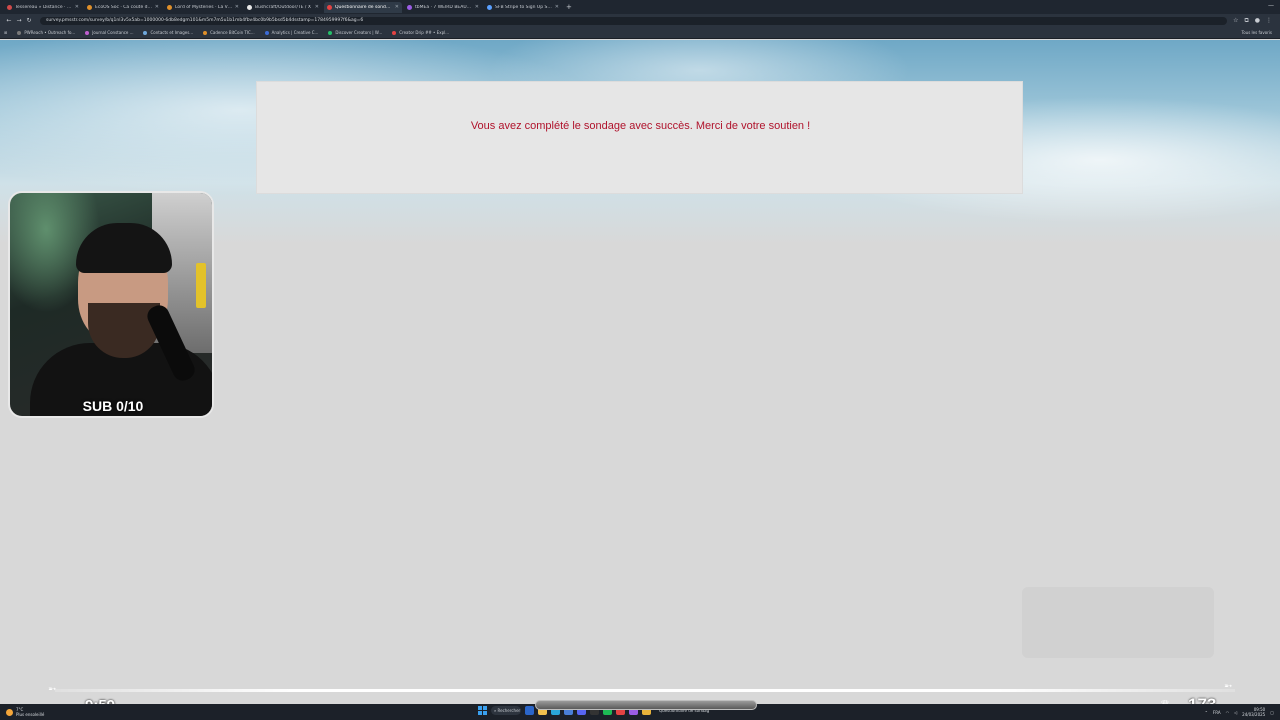  What do you see at coordinates (1228, 686) in the screenshot?
I see `wing-right-icon: ➵` at bounding box center [1228, 686].